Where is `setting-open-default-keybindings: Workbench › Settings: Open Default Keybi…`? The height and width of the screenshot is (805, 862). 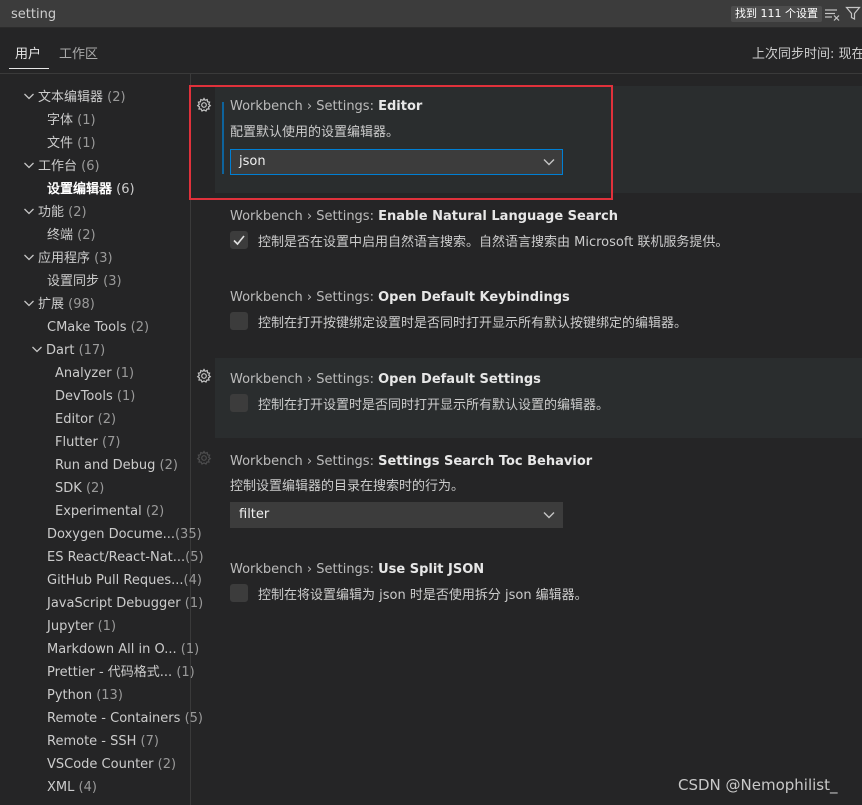 setting-open-default-keybindings: Workbench › Settings: Open Default Keybi… is located at coordinates (538, 316).